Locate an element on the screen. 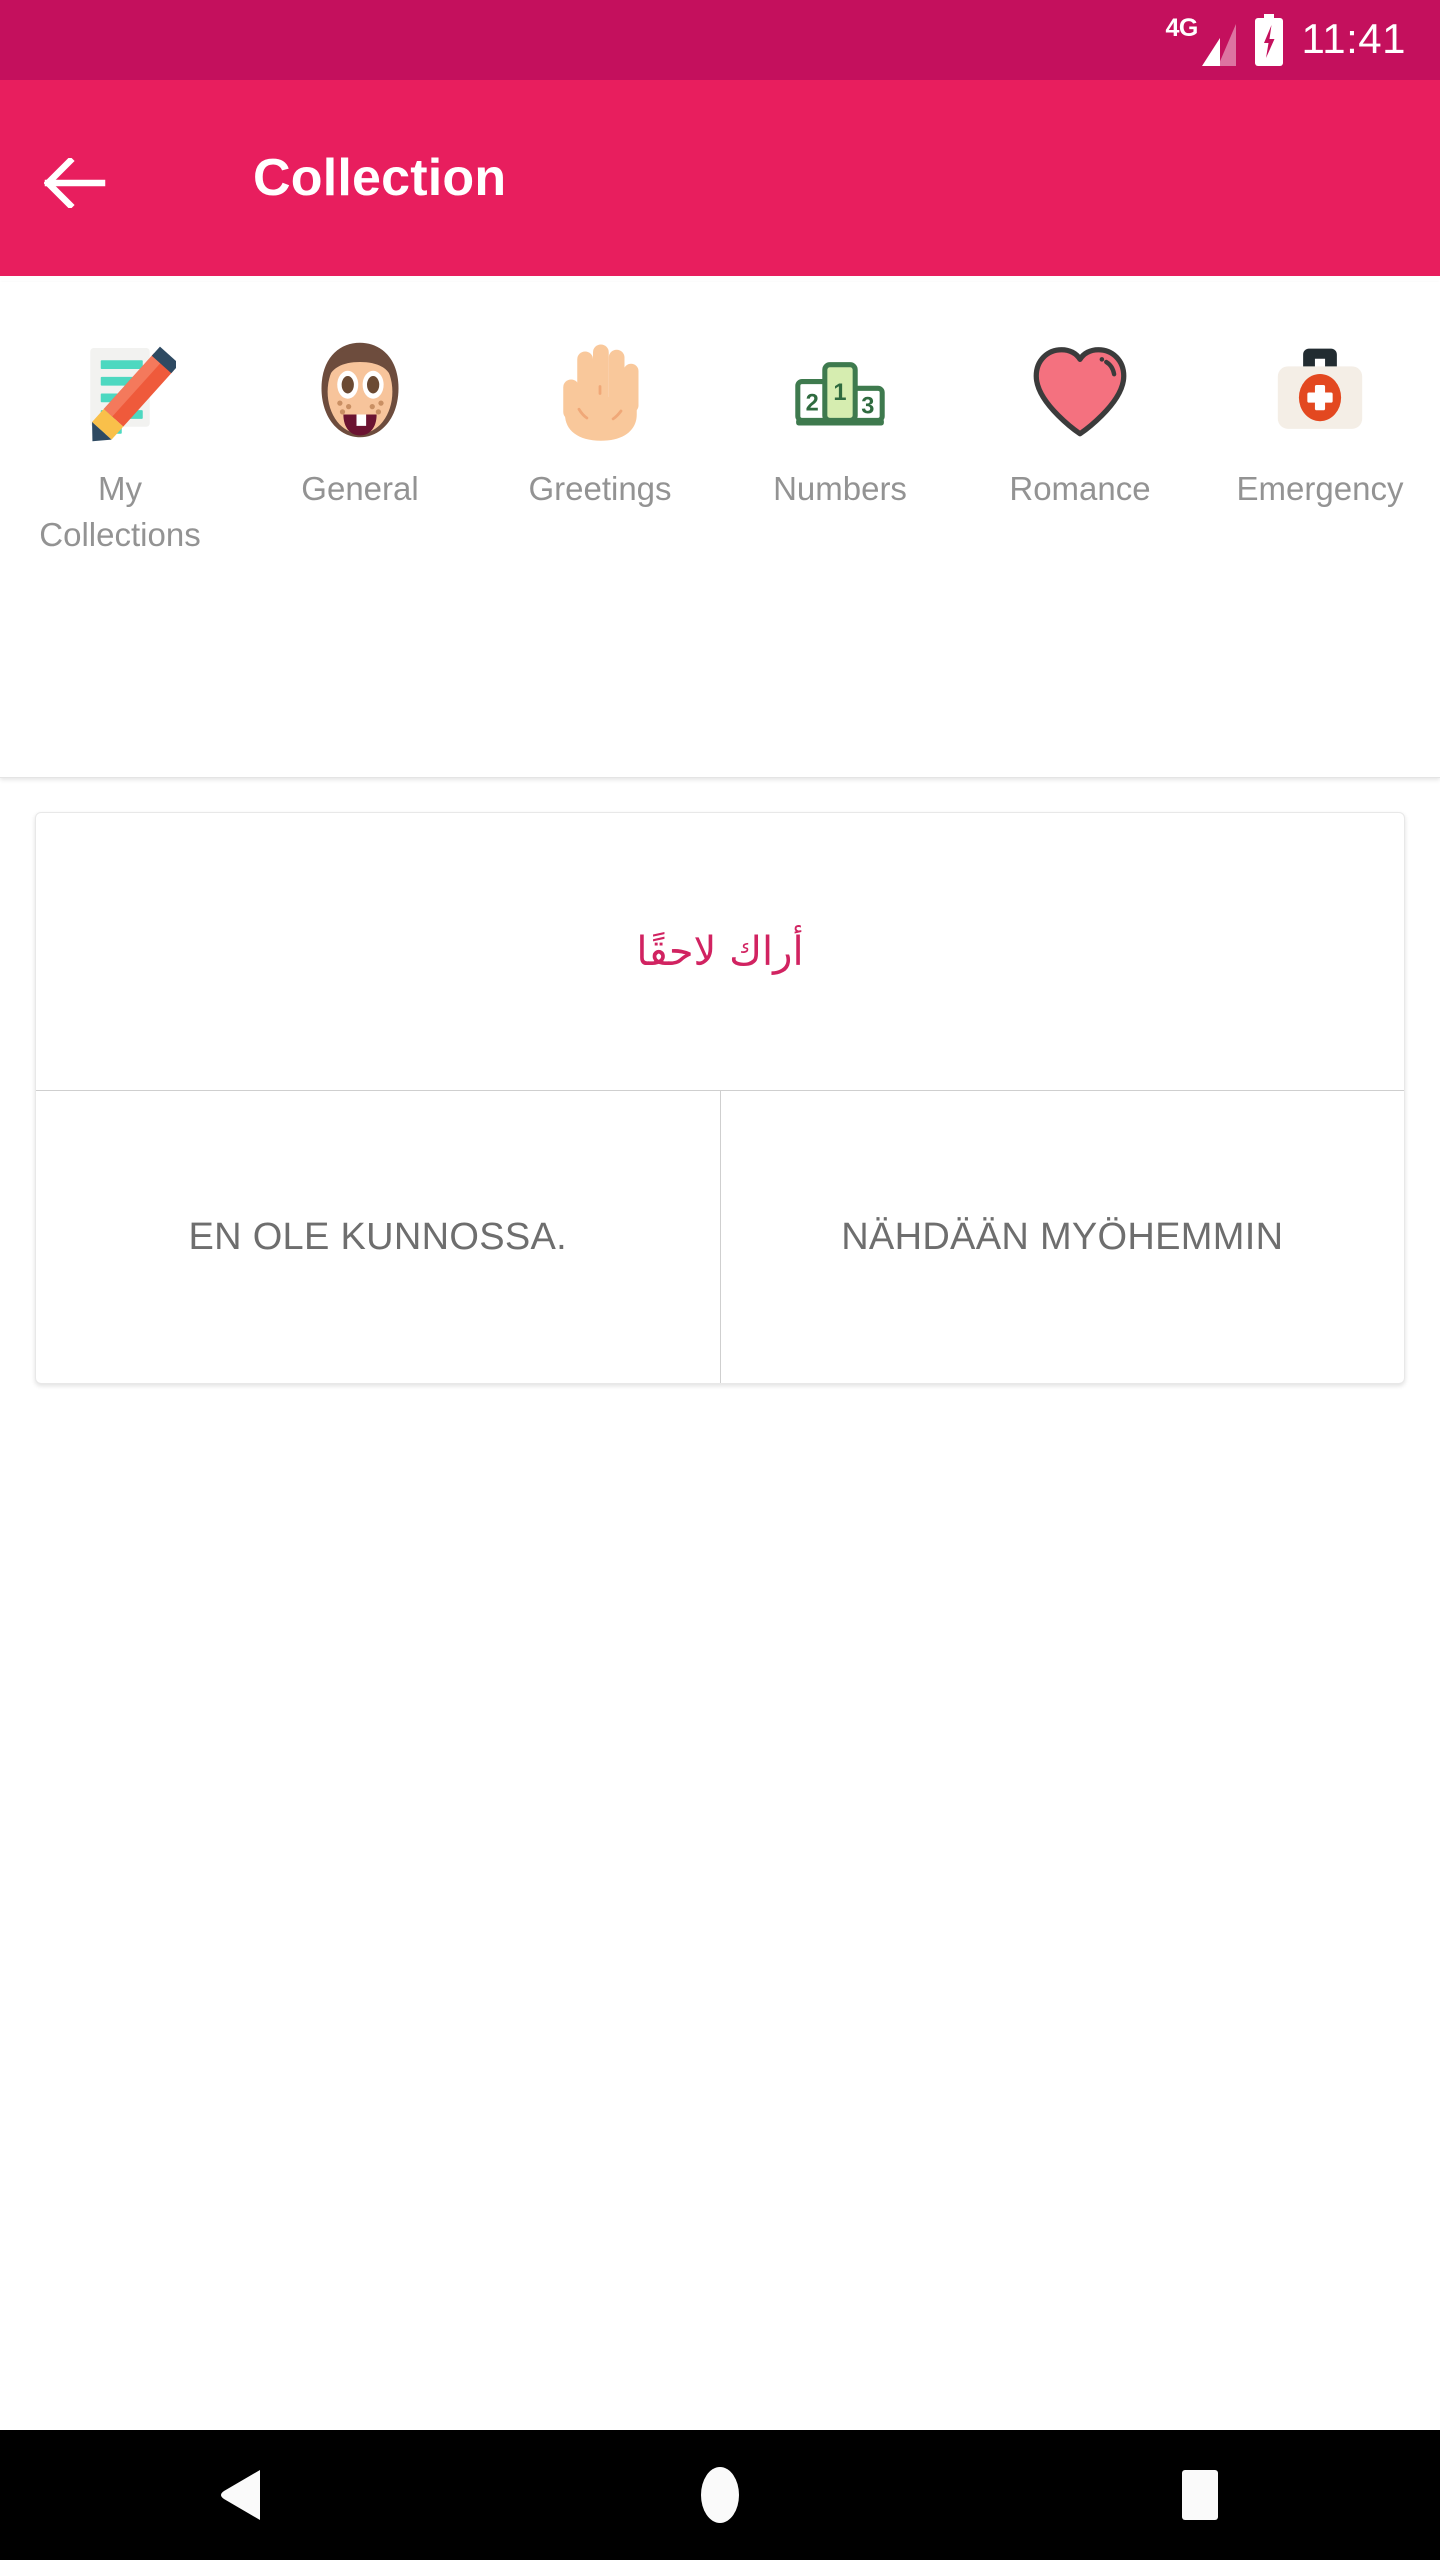 The image size is (1440, 2560). heart-icon is located at coordinates (1080, 390).